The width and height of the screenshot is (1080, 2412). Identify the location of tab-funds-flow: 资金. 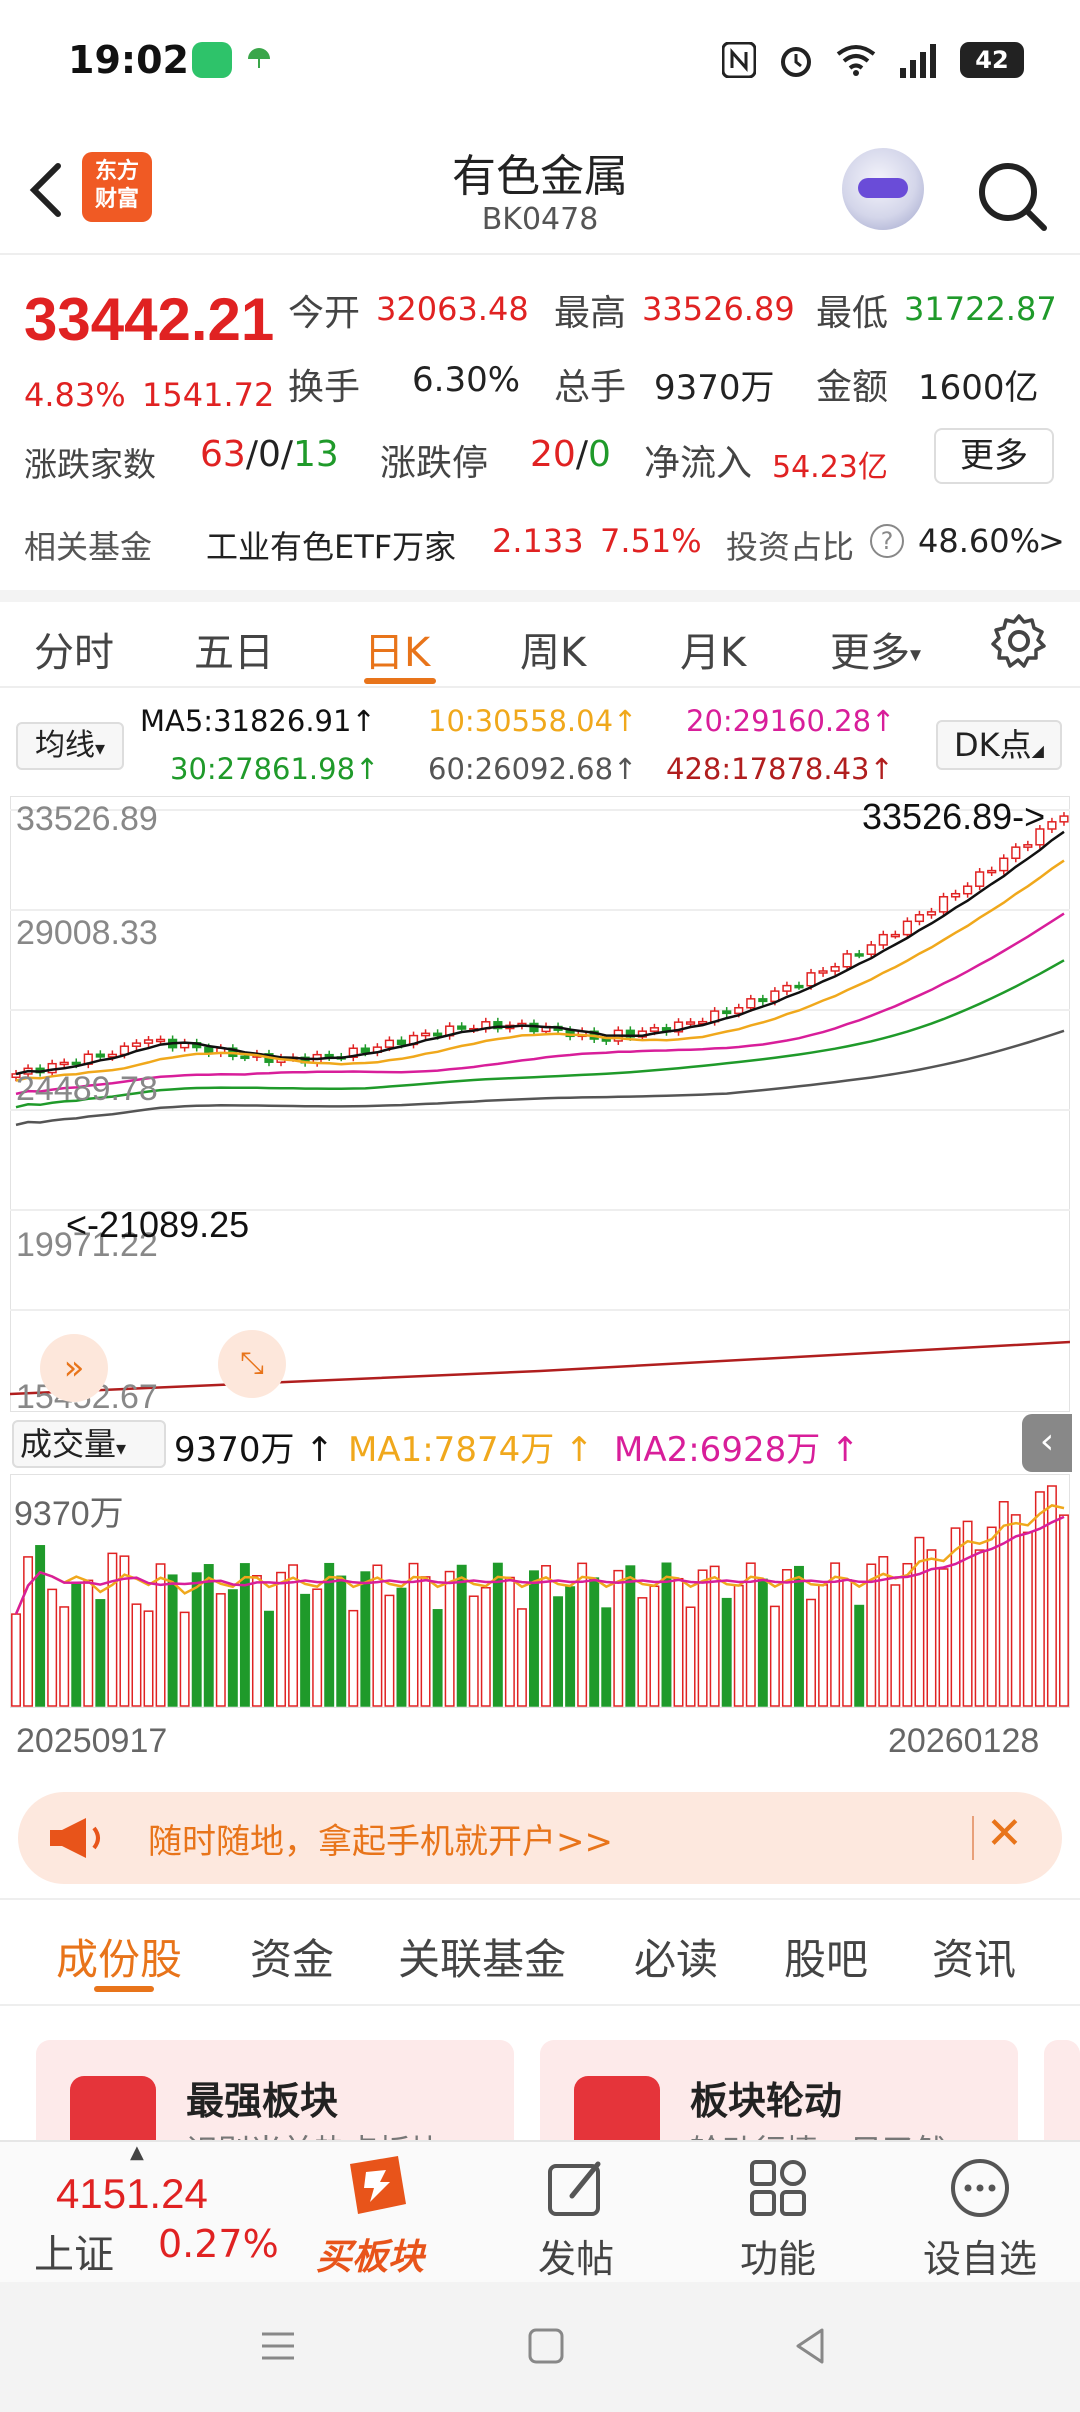
(292, 1956).